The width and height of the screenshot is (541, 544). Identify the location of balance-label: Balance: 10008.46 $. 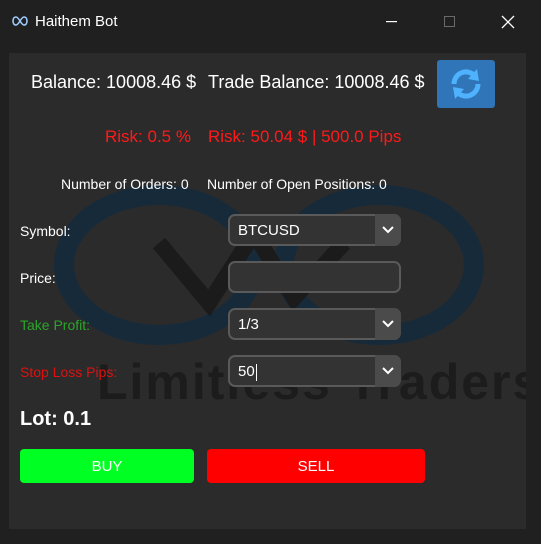
(114, 82).